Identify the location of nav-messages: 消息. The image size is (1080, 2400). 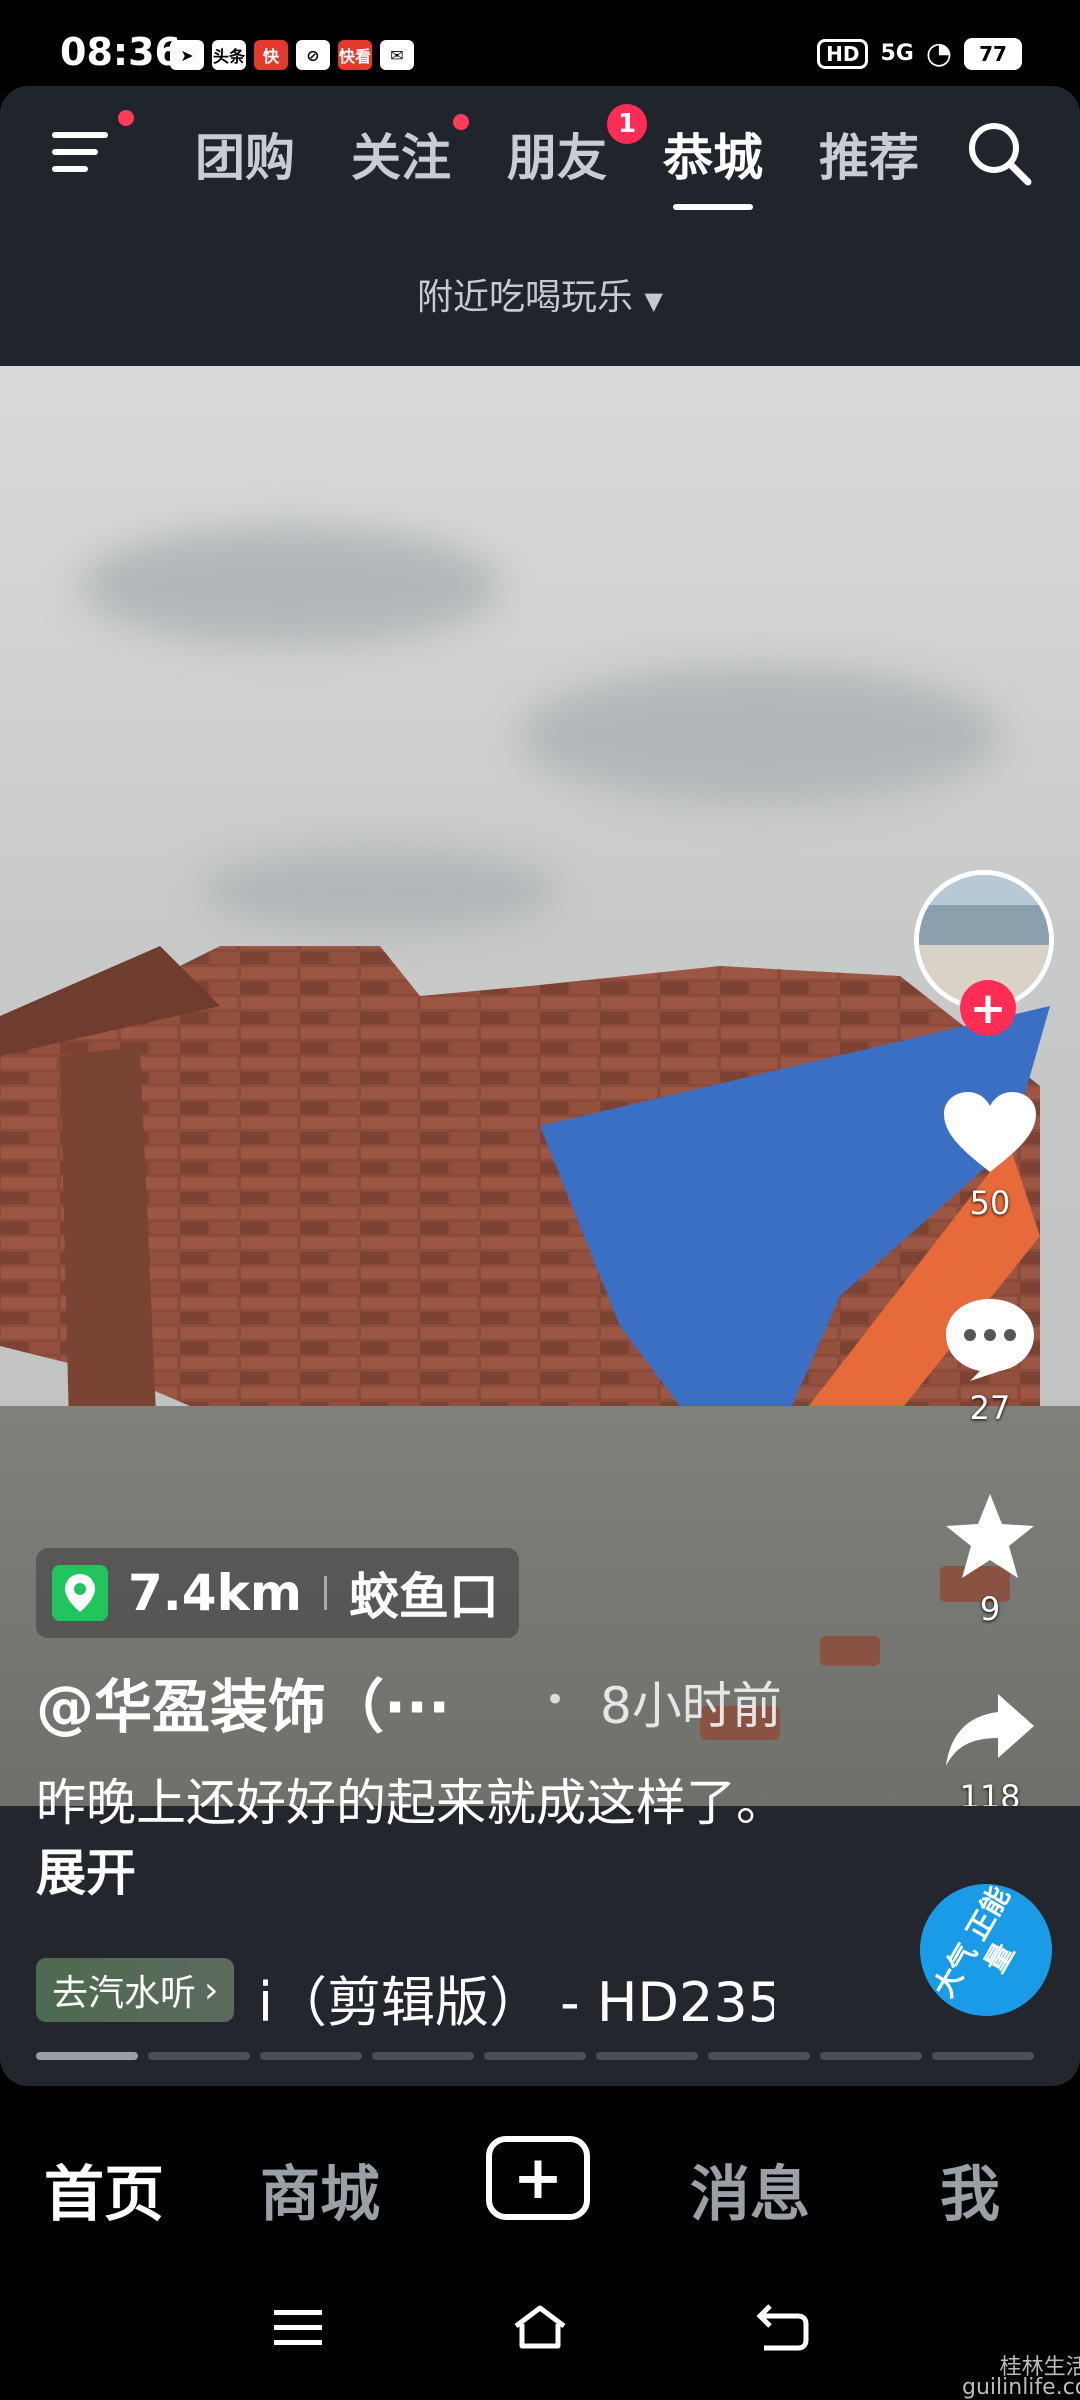
(750, 2189).